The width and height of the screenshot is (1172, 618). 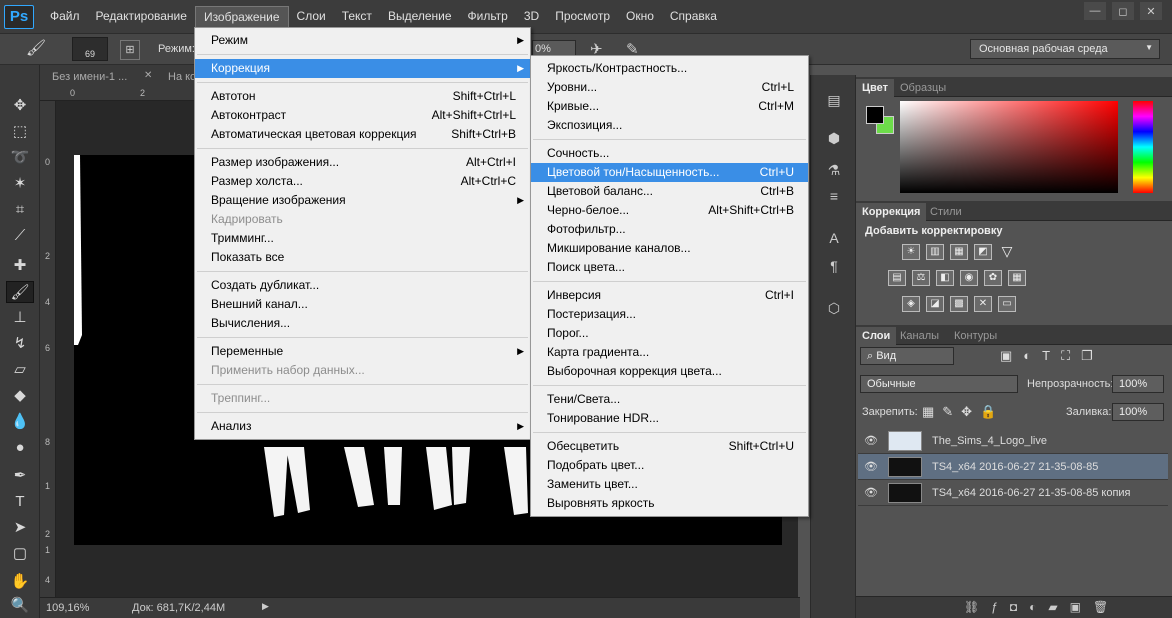 What do you see at coordinates (20, 318) in the screenshot?
I see `clone-stamp-tool-icon: ⊥` at bounding box center [20, 318].